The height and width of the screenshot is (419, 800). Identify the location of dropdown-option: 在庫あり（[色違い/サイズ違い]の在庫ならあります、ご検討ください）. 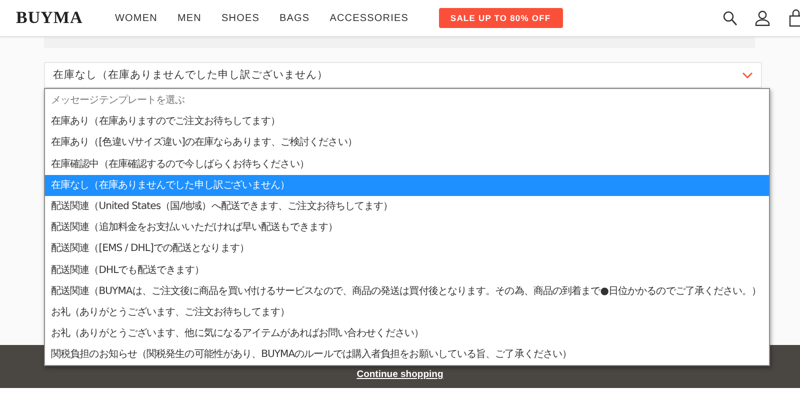
(407, 143).